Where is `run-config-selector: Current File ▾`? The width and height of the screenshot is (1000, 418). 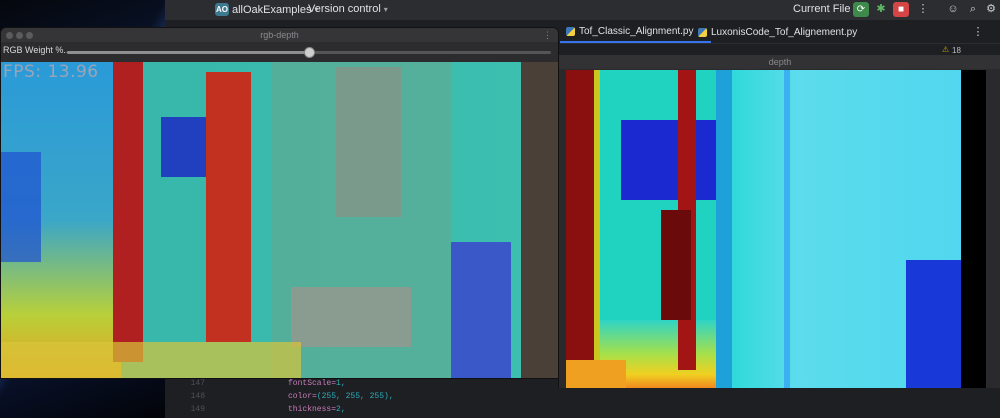
run-config-selector: Current File ▾ is located at coordinates (825, 9).